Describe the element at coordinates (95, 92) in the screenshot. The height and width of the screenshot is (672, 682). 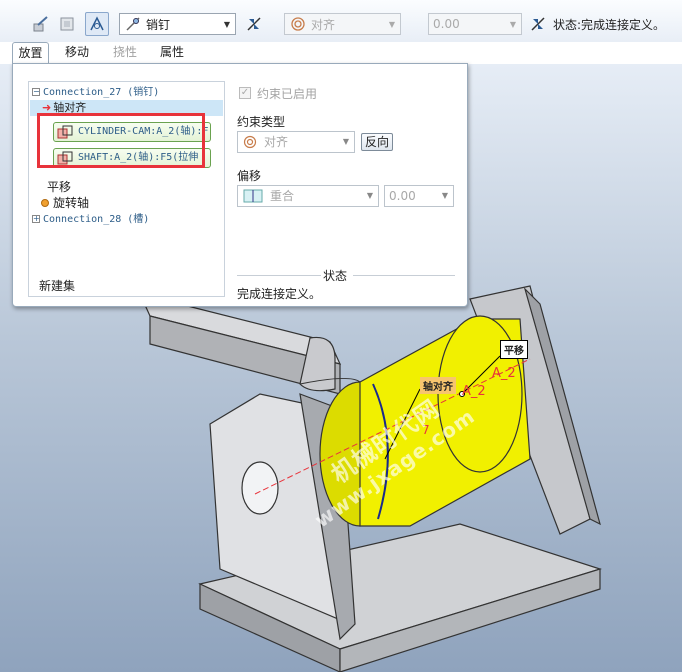
I see `tree-item-connection-27: − Connection_27 (销钉)` at that location.